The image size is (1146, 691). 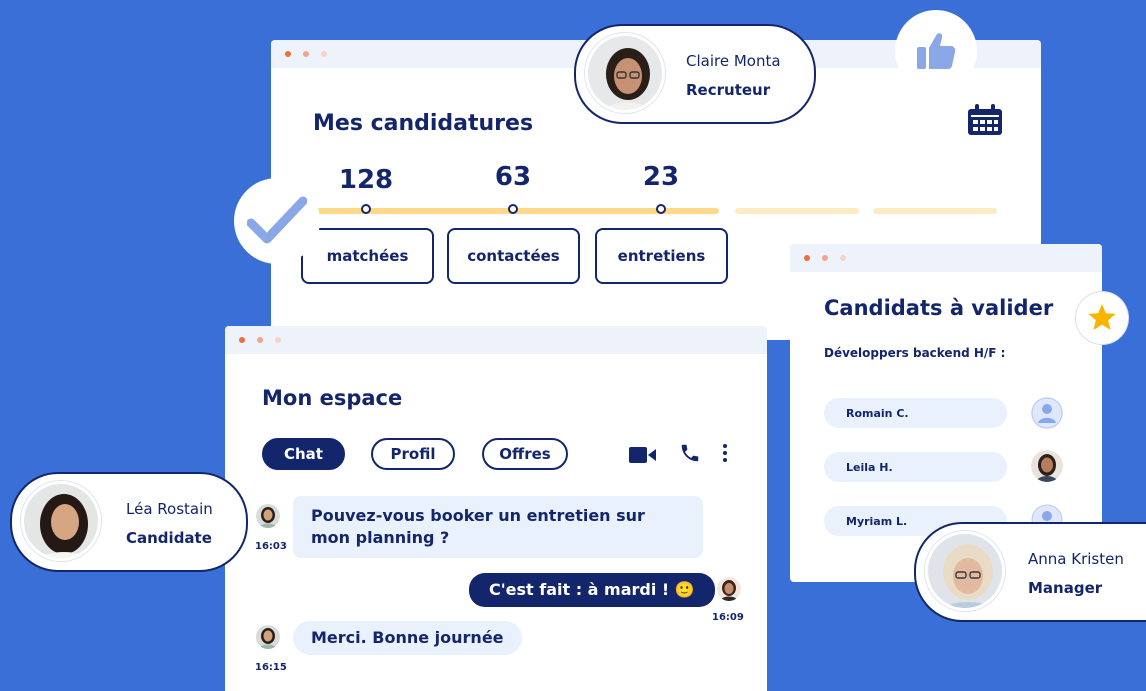 I want to click on chat-message-sent: C'est fait : à mardi ! 🙂, so click(x=592, y=590).